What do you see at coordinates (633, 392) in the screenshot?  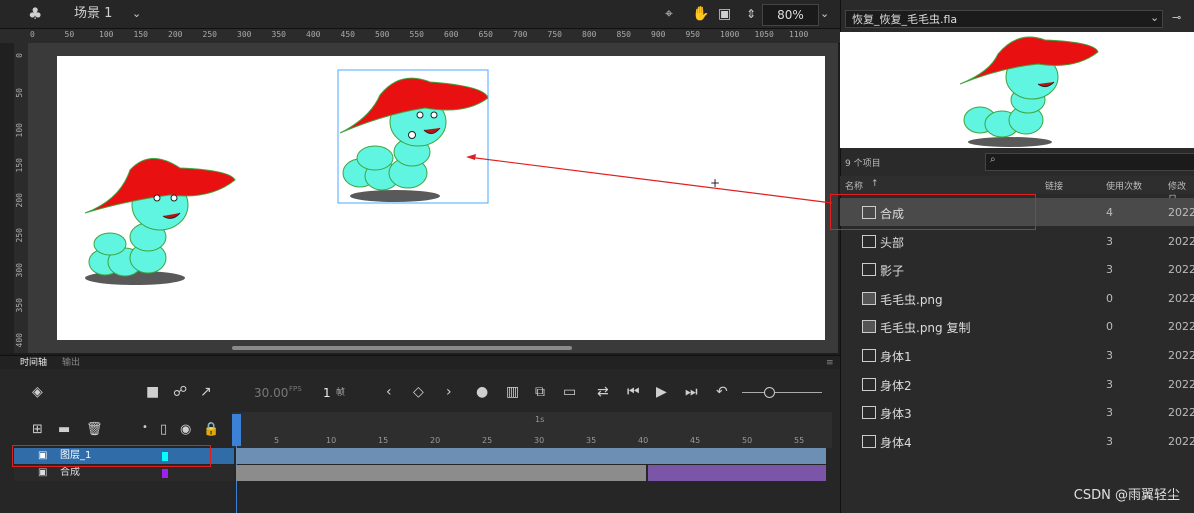 I see `step-back-icon: ⏮` at bounding box center [633, 392].